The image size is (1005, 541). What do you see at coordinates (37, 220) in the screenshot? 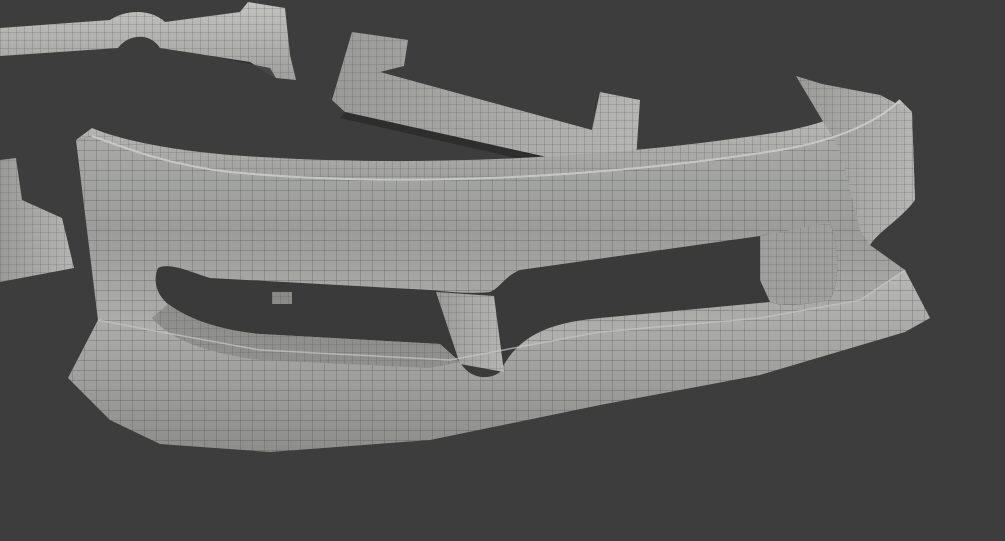
I see `left-fender-piece` at bounding box center [37, 220].